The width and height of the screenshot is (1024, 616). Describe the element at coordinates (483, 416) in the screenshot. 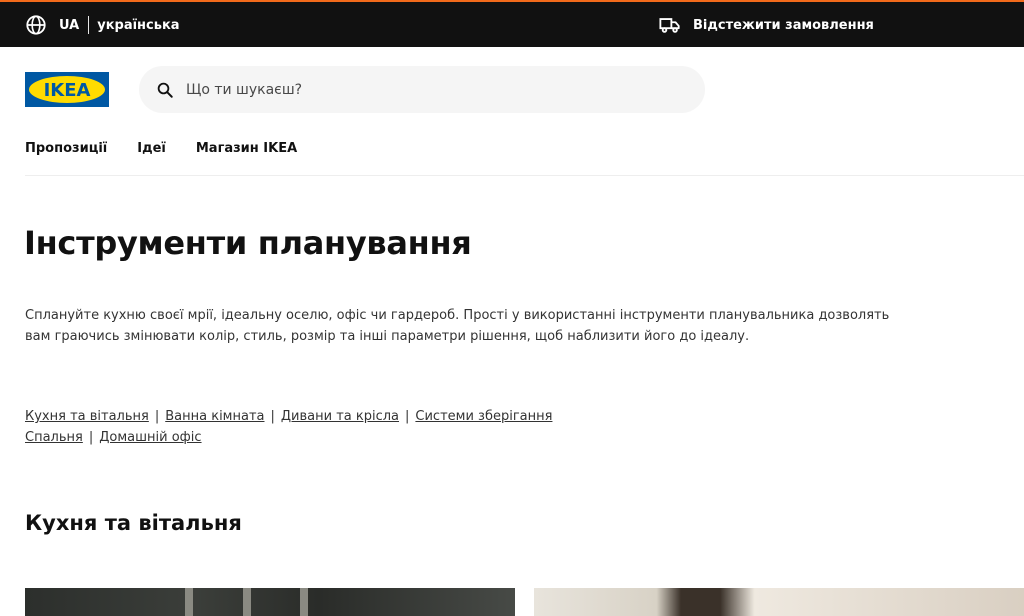

I see `link-storage-systems: Системи зберігання` at that location.